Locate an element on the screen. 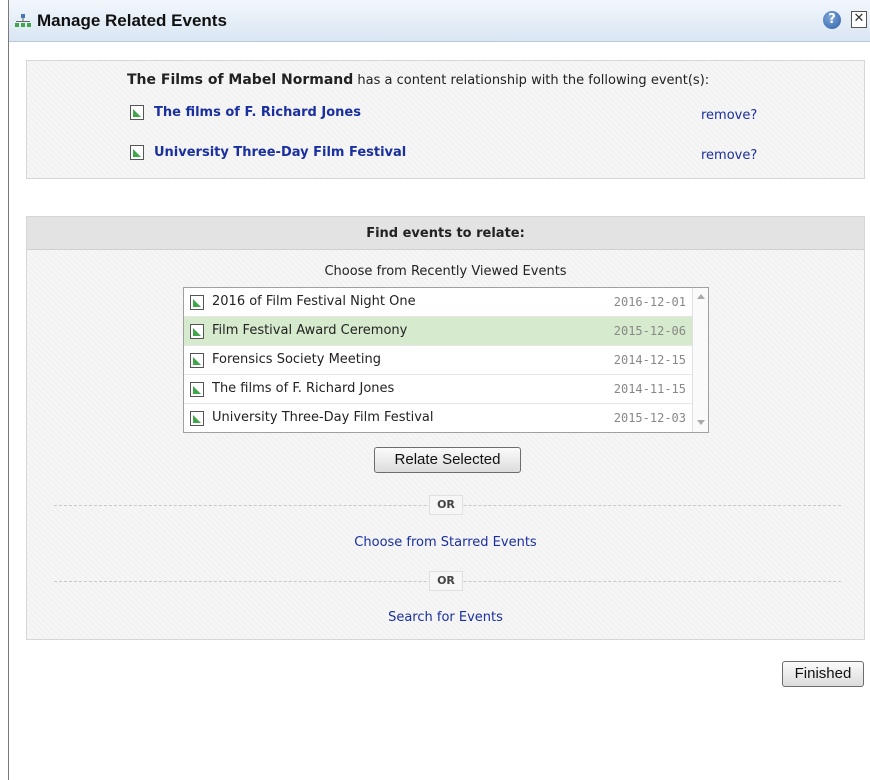 This screenshot has height=780, width=870. recent-events-label: Choose from Recently Viewed Events is located at coordinates (445, 271).